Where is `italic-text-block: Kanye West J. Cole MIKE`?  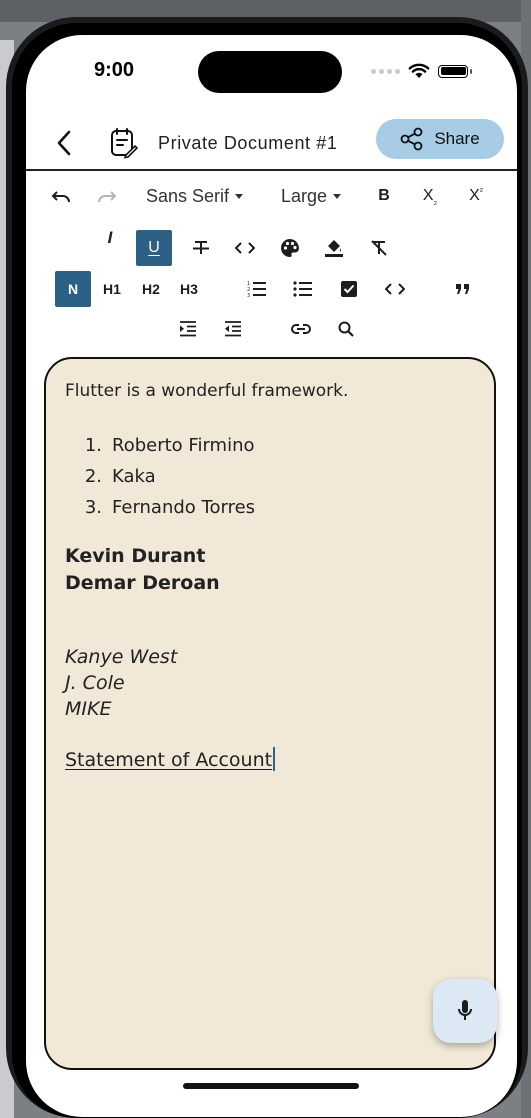 italic-text-block: Kanye West J. Cole MIKE is located at coordinates (121, 683).